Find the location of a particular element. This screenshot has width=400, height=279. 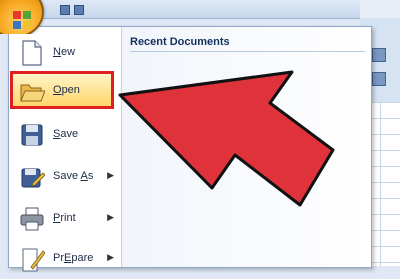

menu-item-prepare: PrEpare ▶ is located at coordinates (65, 259).